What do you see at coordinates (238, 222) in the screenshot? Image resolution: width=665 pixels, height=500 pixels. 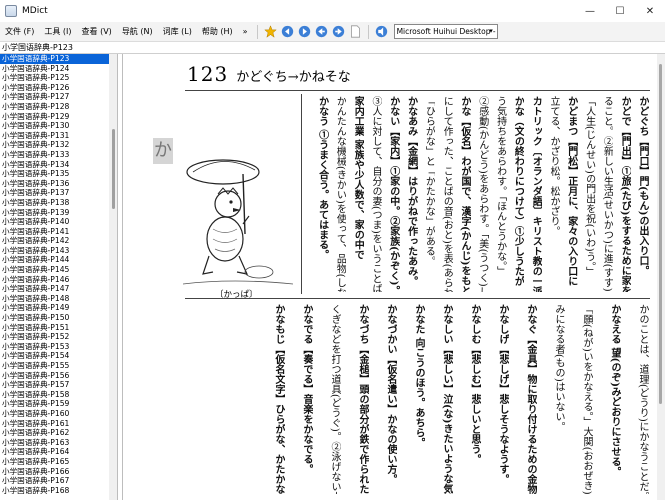 I see `kappa-illustration` at bounding box center [238, 222].